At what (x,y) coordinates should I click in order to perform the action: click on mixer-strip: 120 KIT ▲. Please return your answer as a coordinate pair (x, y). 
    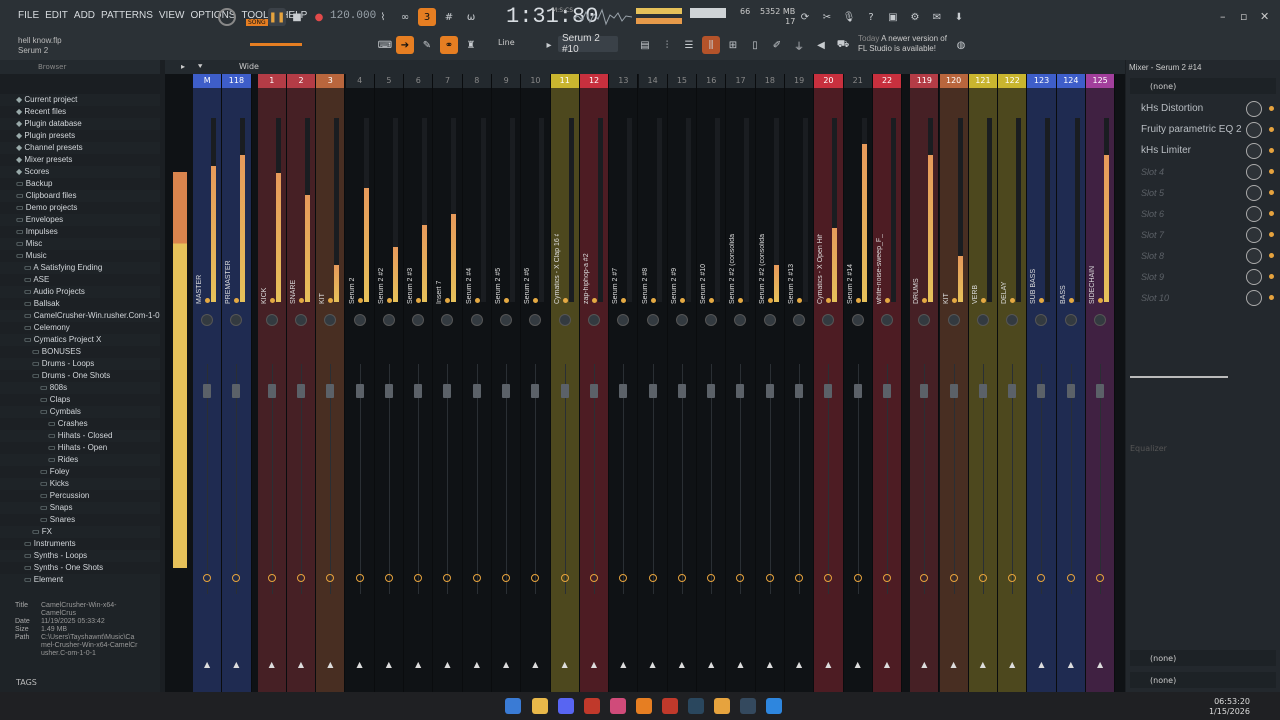
    Looking at the image, I should click on (954, 383).